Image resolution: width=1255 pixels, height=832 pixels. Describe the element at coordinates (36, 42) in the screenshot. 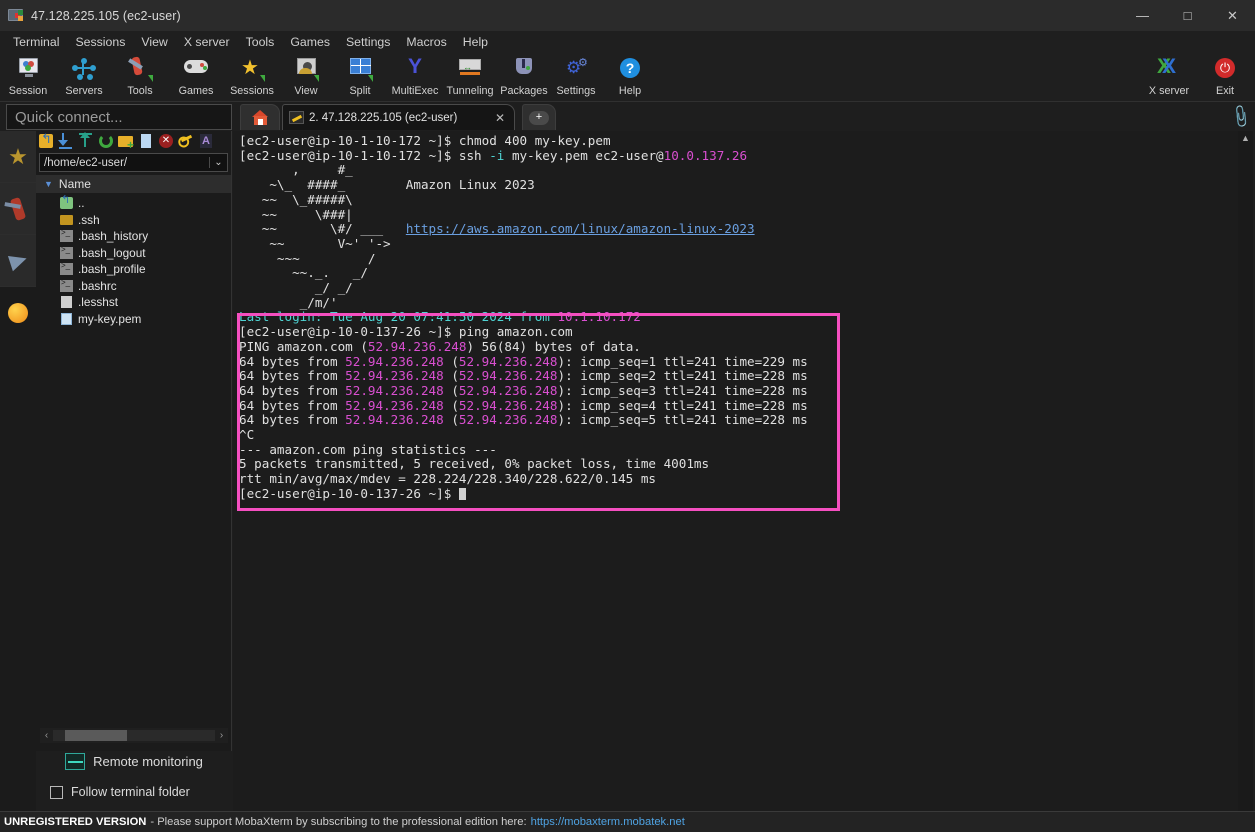

I see `menu-item-terminal: Terminal` at that location.